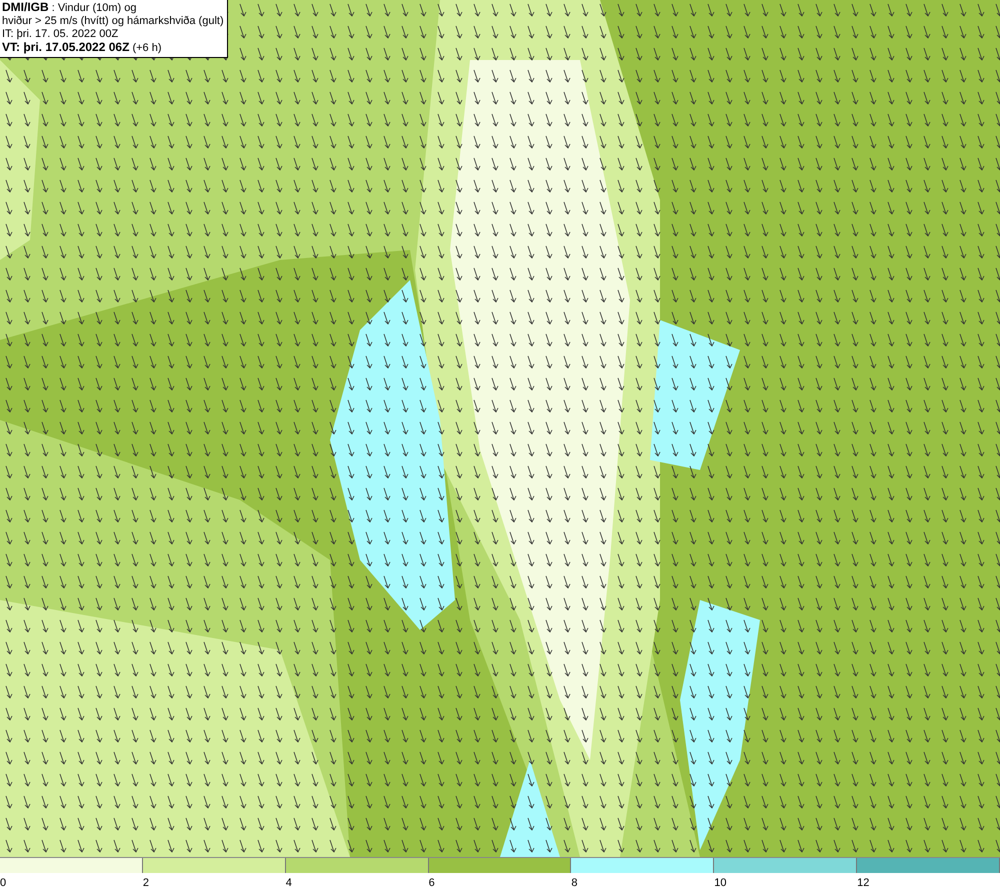 The image size is (1000, 887). I want to click on caption-line: DMI/IGB : Vindur (10m) og, so click(70, 8).